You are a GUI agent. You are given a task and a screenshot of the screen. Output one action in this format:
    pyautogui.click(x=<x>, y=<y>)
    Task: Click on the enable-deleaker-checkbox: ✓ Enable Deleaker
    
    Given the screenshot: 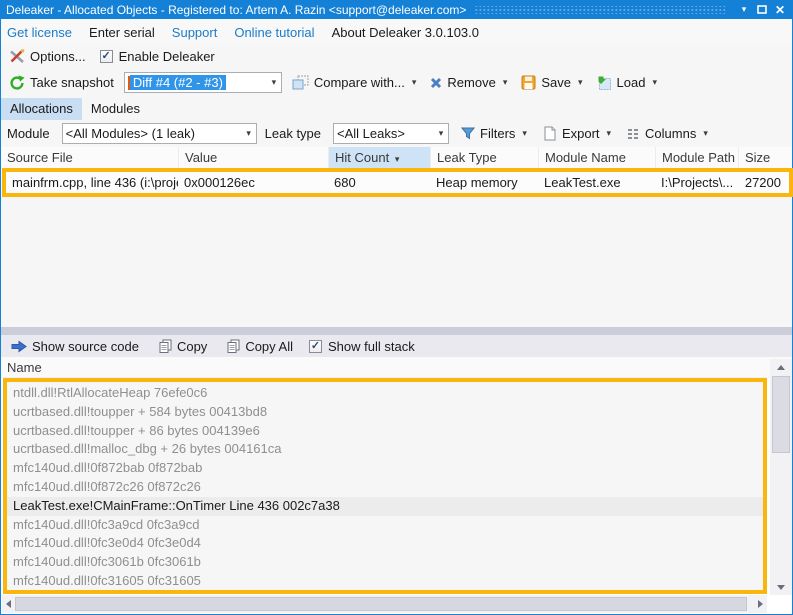 What is the action you would take?
    pyautogui.click(x=157, y=56)
    